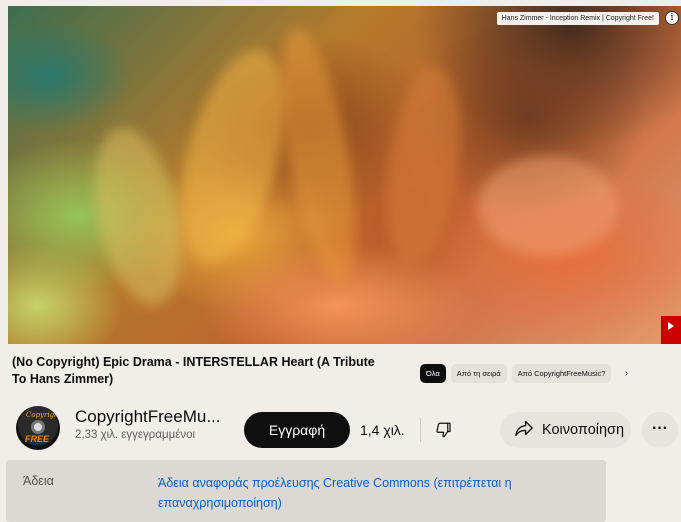  What do you see at coordinates (671, 330) in the screenshot?
I see `youtube-logo-icon` at bounding box center [671, 330].